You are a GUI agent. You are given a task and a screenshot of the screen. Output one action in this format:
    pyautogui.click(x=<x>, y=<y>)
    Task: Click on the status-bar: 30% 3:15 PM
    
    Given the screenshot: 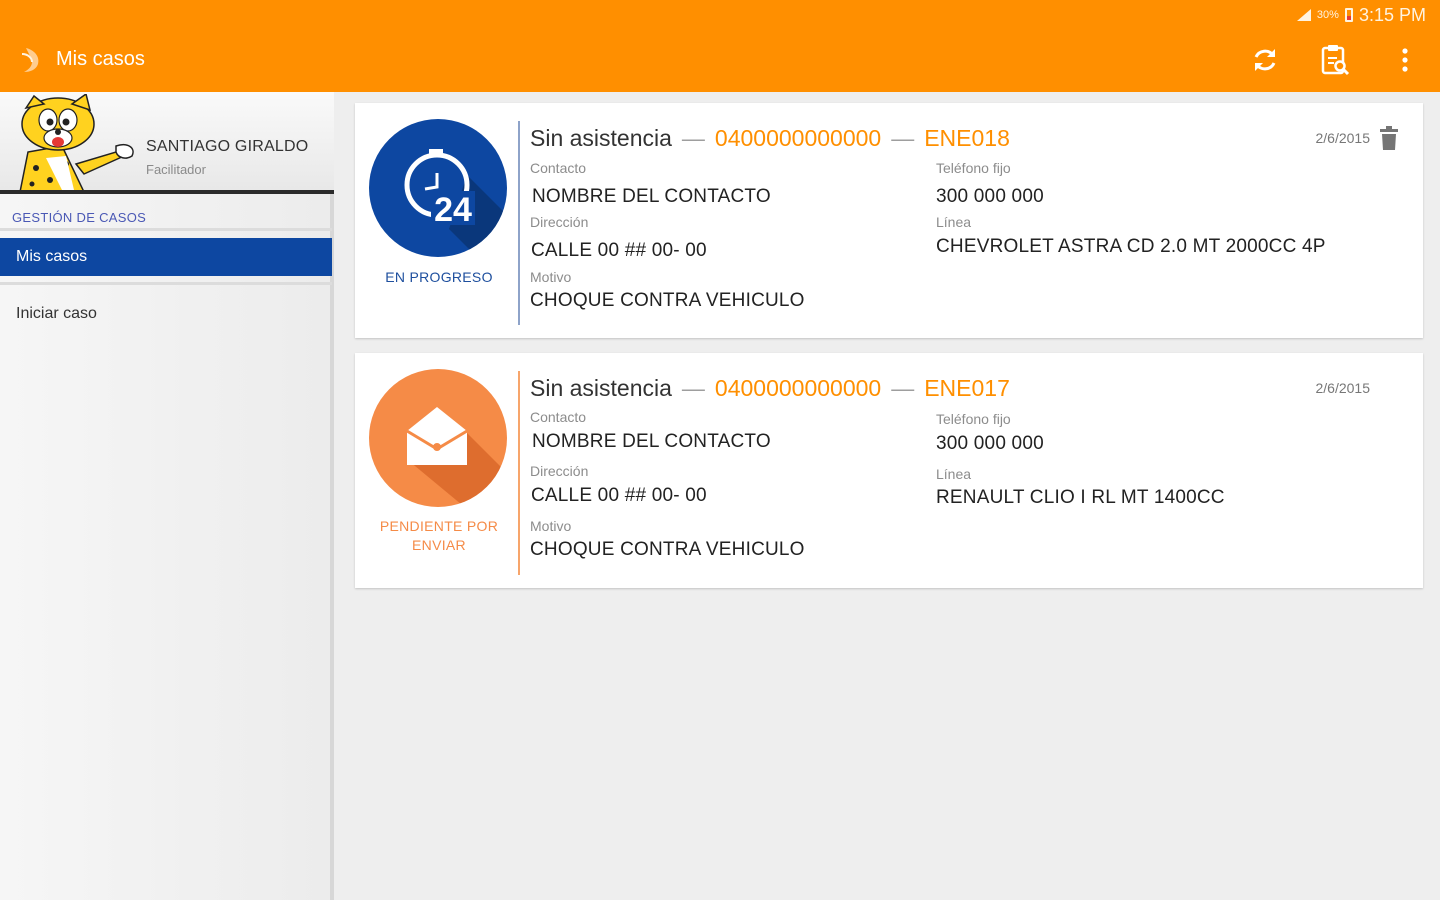 What is the action you would take?
    pyautogui.click(x=1361, y=15)
    